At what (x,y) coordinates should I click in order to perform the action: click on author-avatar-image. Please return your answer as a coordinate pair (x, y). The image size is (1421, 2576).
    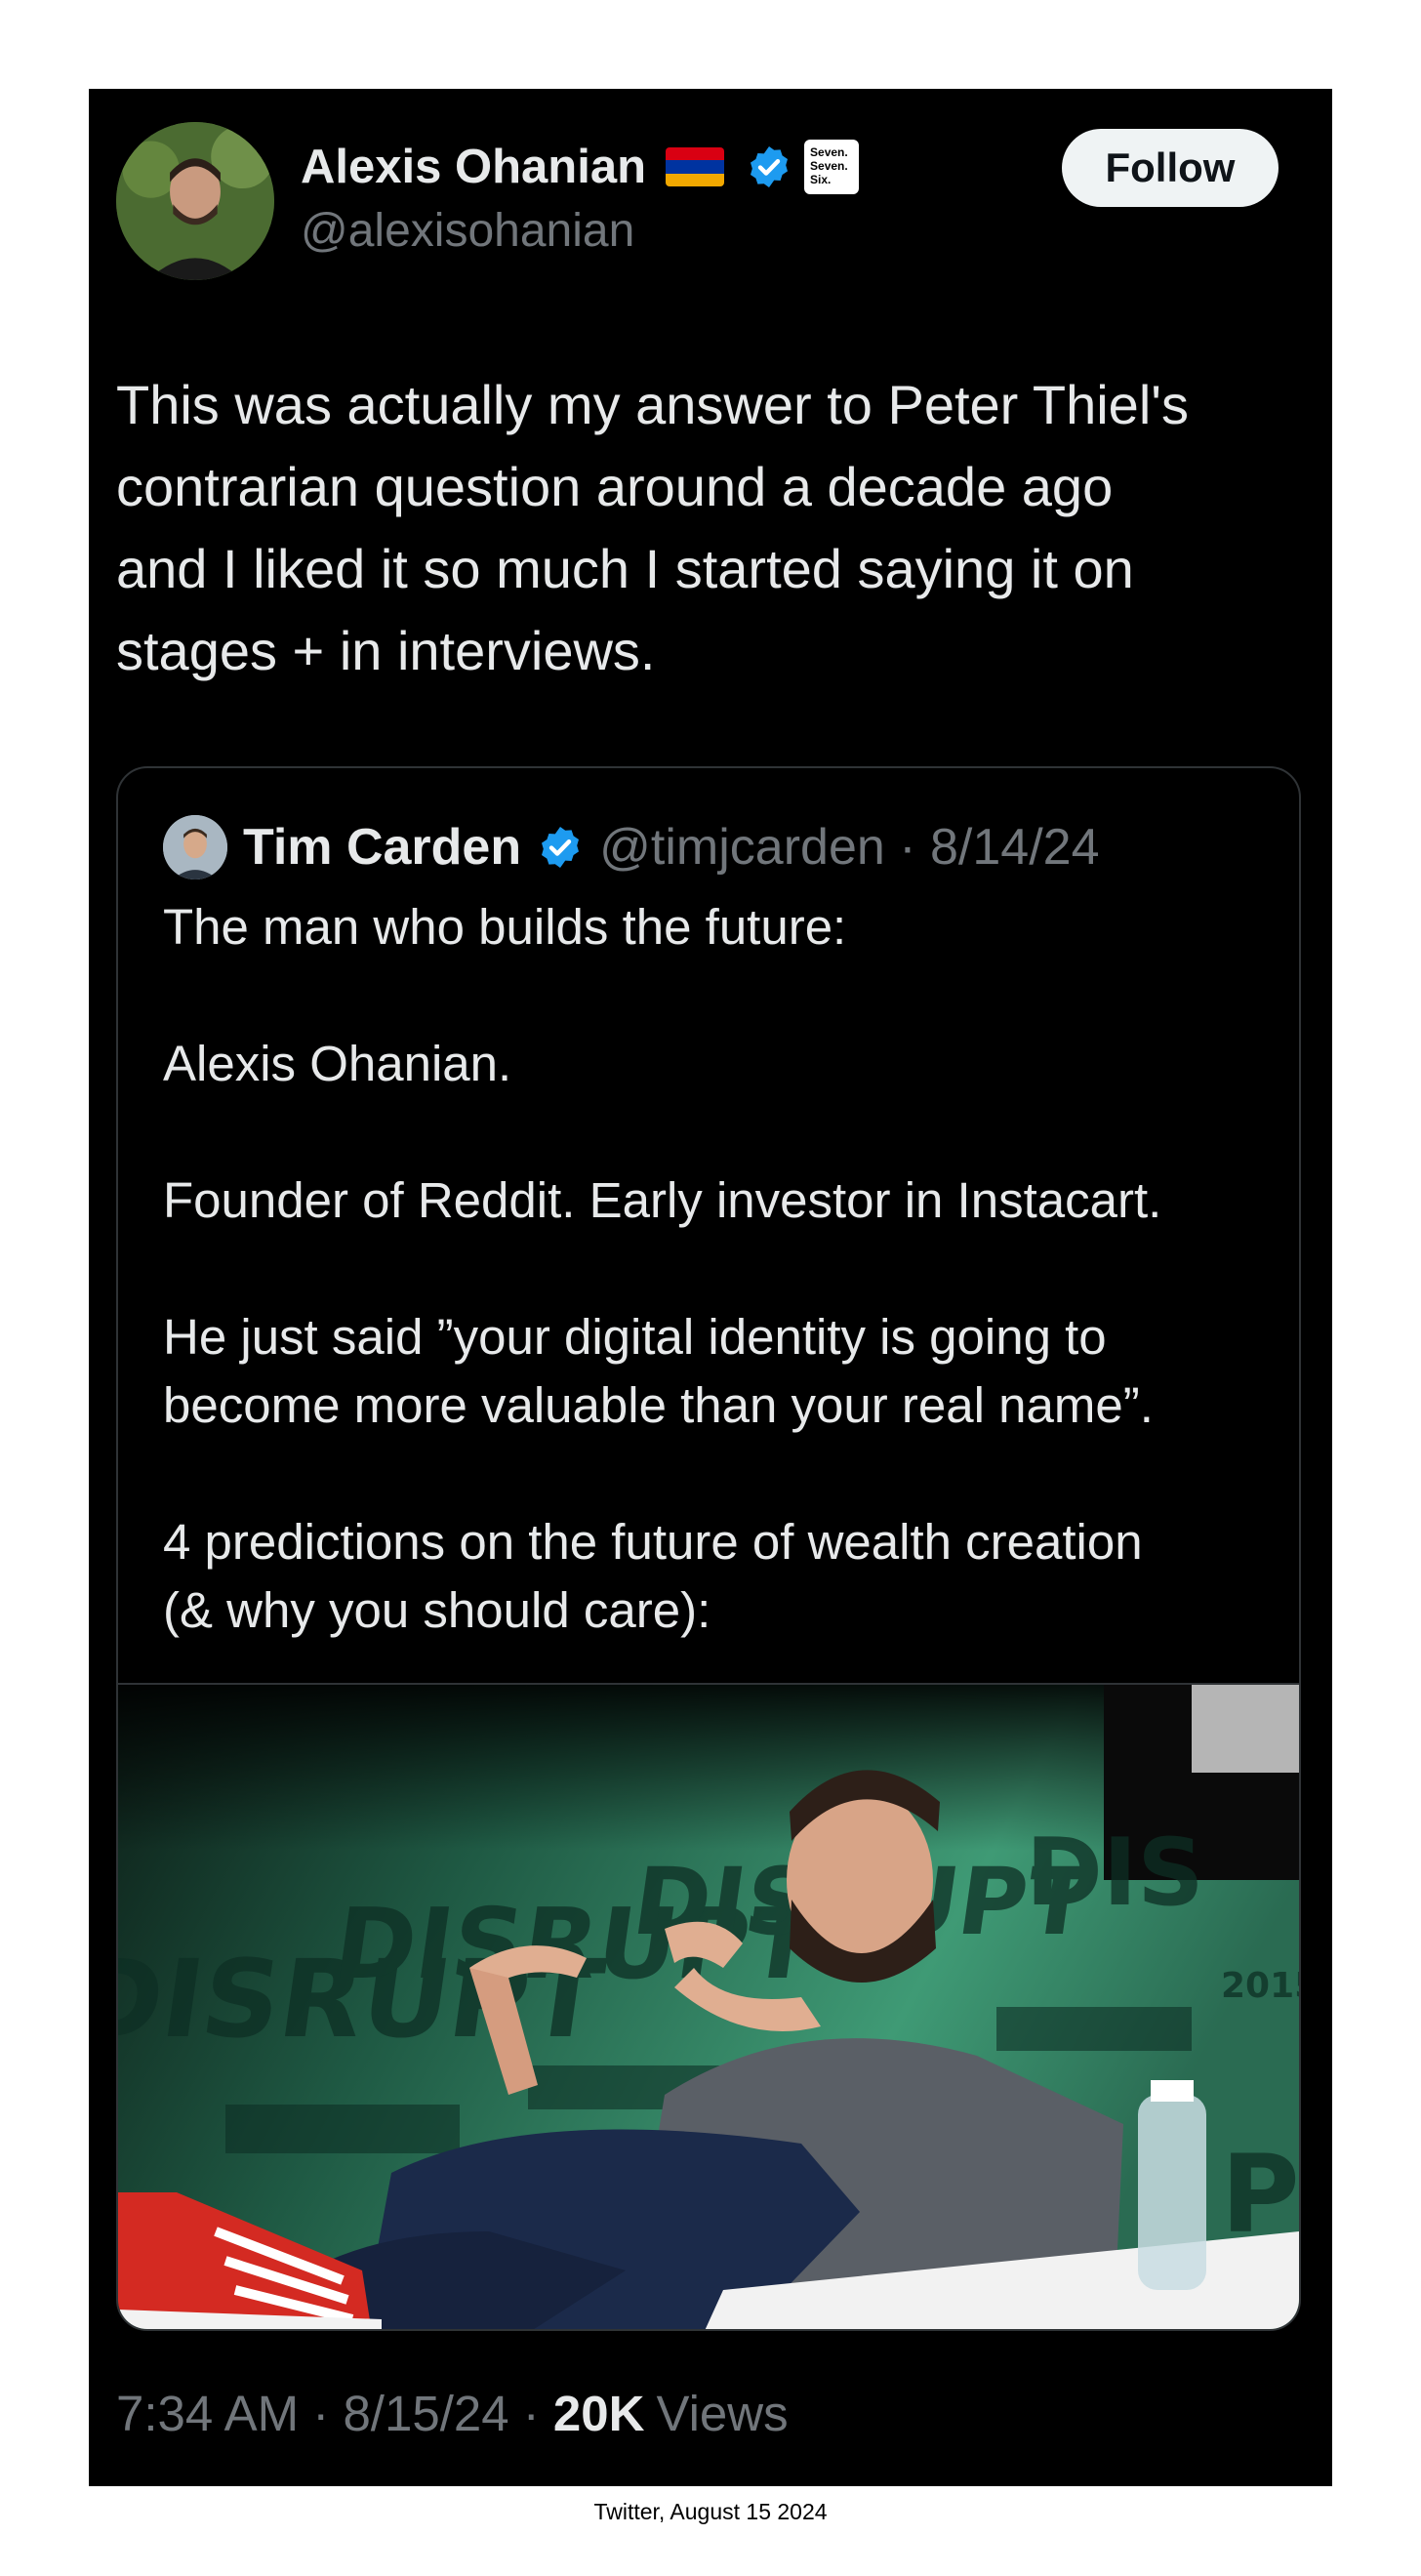
    Looking at the image, I should click on (195, 201).